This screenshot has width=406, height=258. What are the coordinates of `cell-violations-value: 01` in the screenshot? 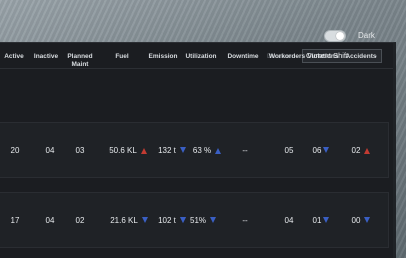 It's located at (317, 220).